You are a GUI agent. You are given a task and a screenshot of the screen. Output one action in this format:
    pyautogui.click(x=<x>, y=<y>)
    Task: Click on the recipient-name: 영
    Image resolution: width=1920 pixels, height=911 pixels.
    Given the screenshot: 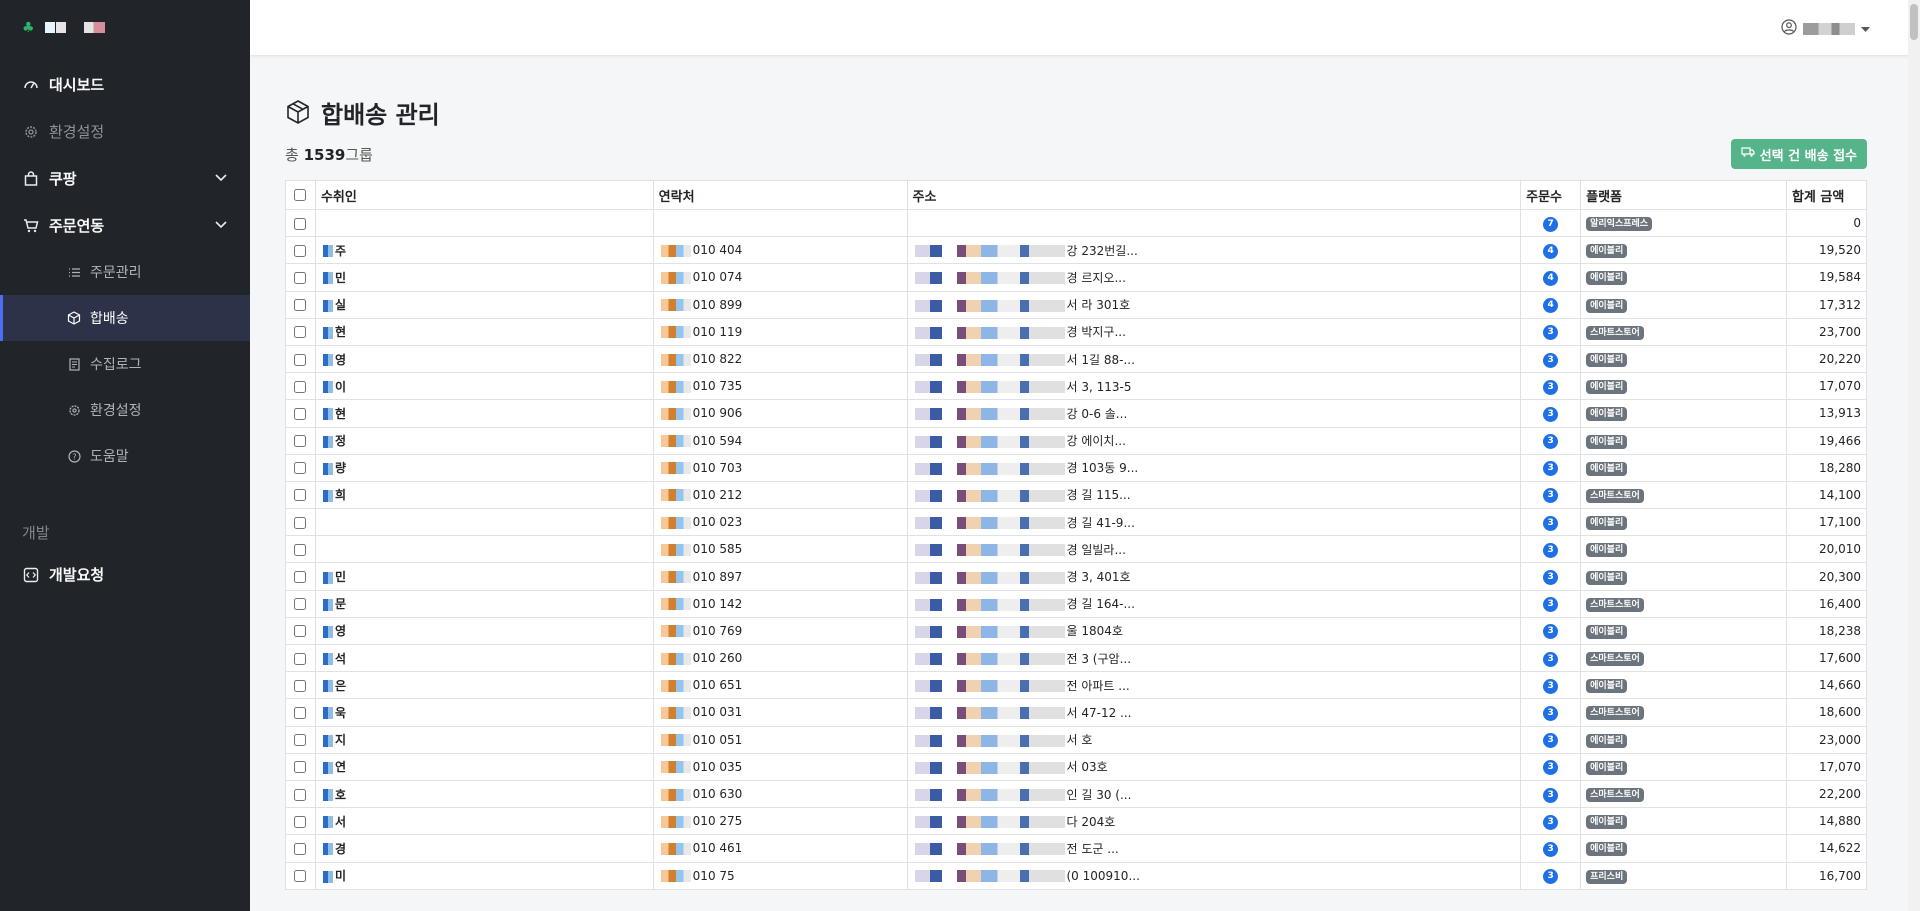 What is the action you would take?
    pyautogui.click(x=340, y=359)
    